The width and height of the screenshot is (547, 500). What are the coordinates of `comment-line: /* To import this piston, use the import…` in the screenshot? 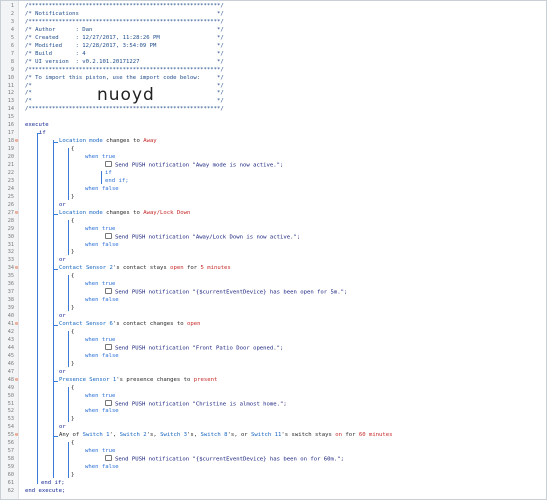 It's located at (124, 78).